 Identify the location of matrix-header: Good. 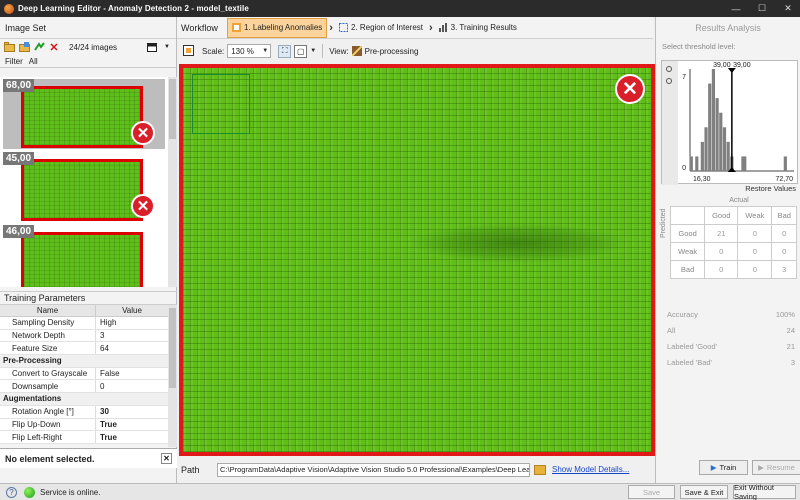
(721, 215).